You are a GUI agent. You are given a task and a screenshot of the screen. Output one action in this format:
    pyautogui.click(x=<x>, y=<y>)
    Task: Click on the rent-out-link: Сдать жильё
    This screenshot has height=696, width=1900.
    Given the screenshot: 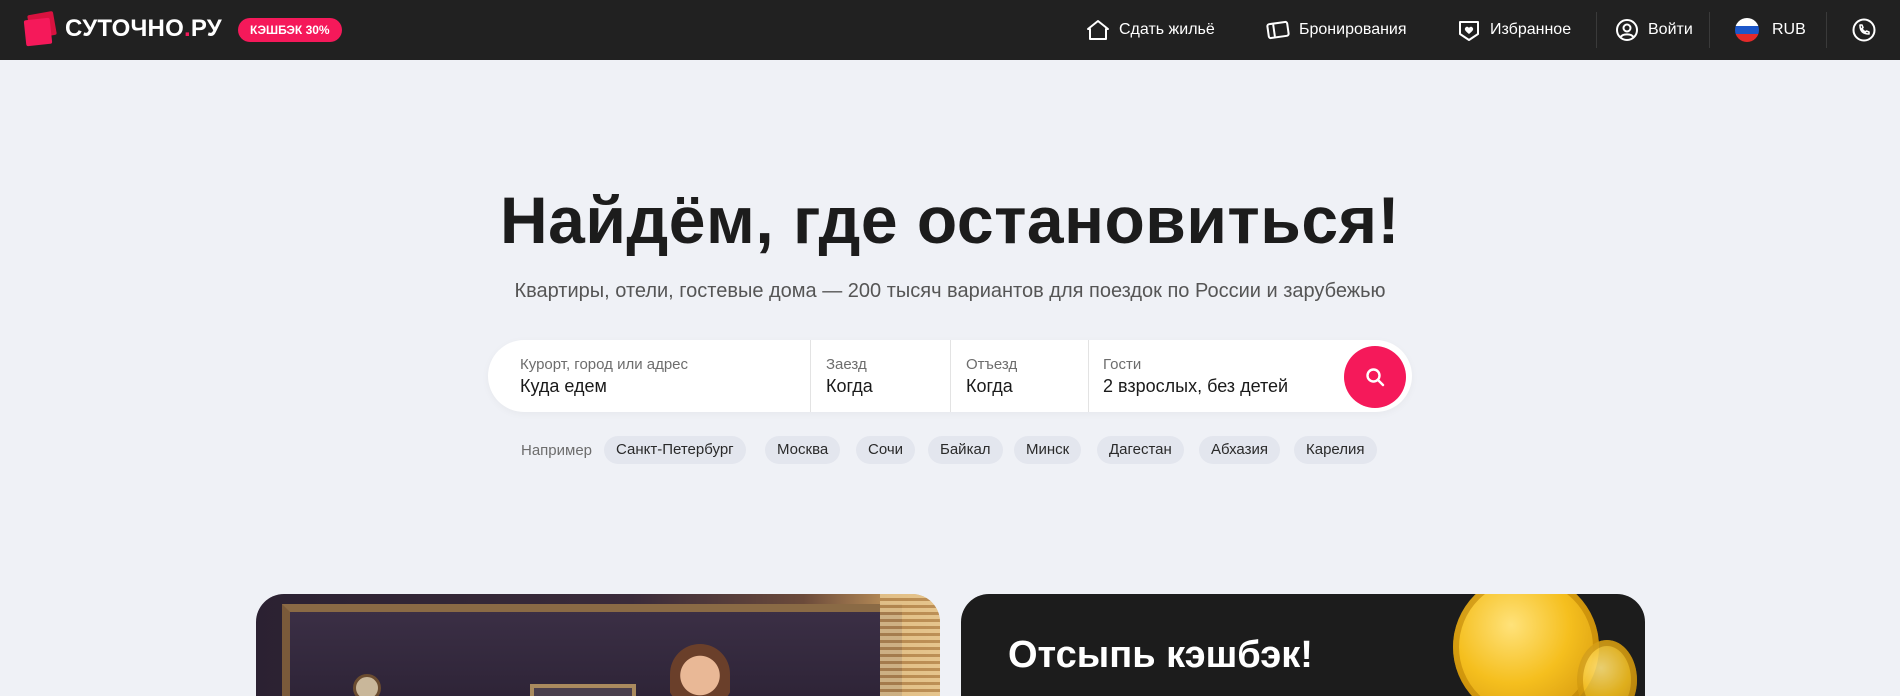 What is the action you would take?
    pyautogui.click(x=1150, y=30)
    